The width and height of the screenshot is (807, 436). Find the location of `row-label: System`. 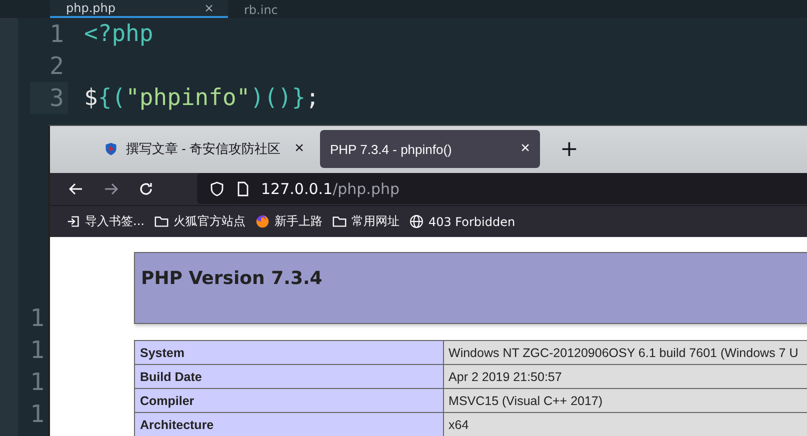

row-label: System is located at coordinates (289, 352).